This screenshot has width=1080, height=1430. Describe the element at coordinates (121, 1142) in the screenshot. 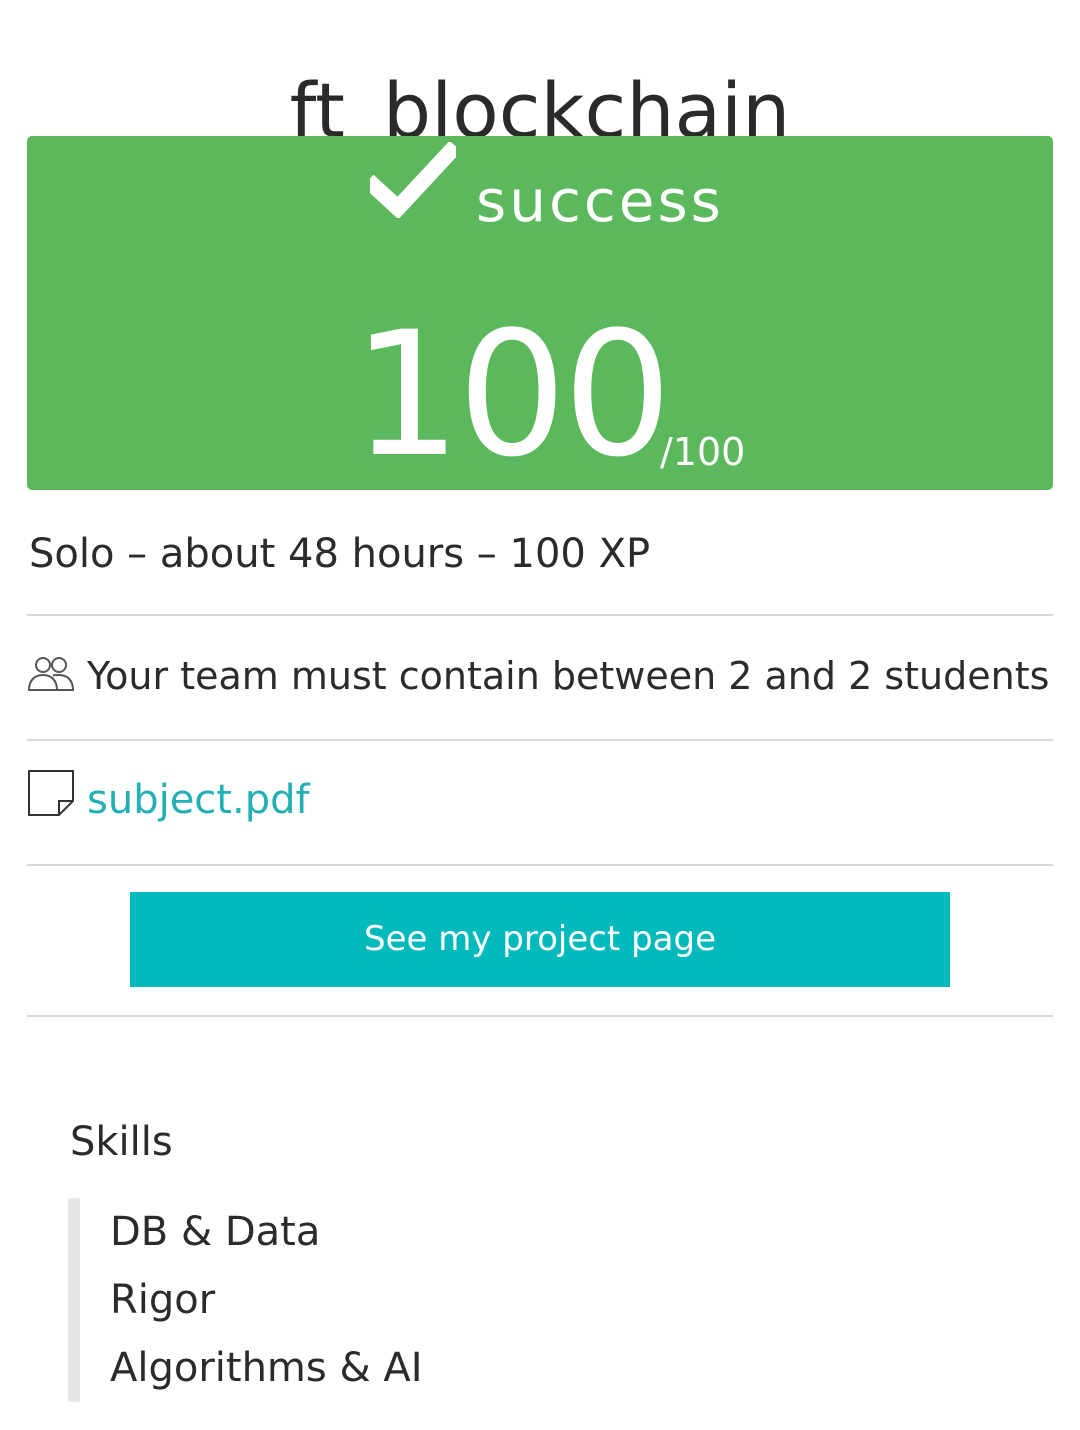

I see `skills-heading: Skills` at that location.